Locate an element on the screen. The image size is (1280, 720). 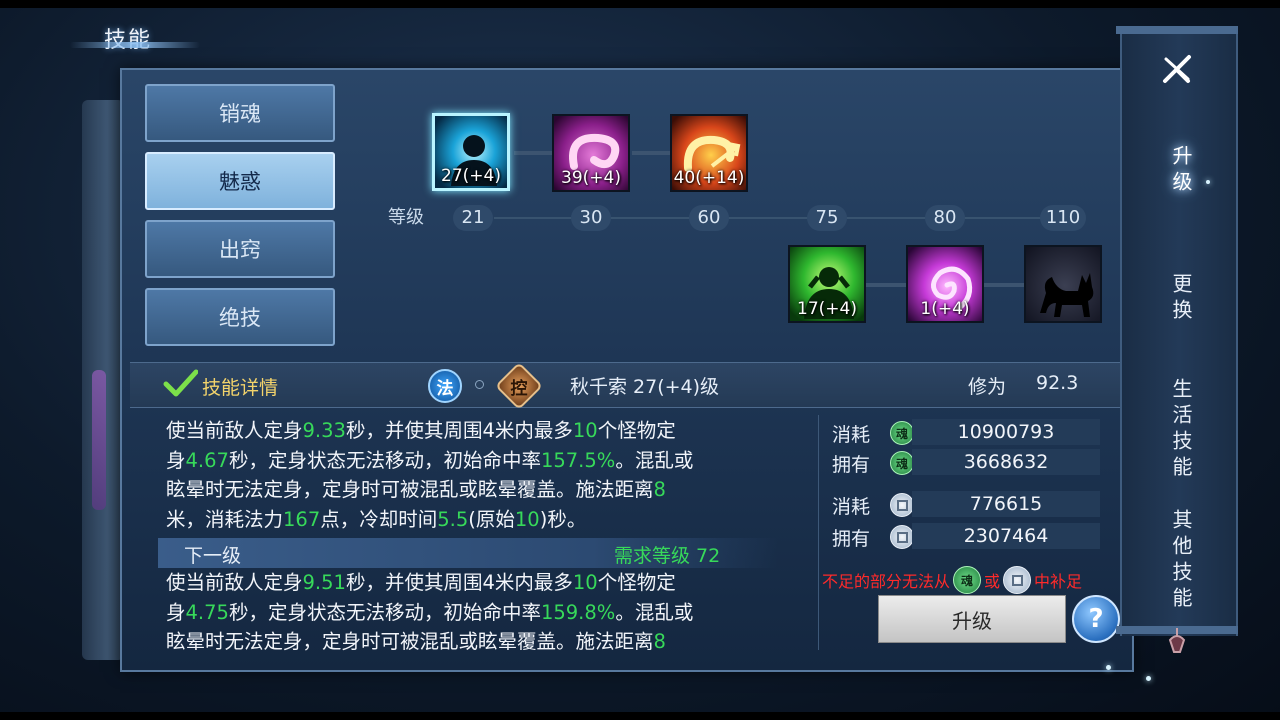
skill-level-text: 17(+4) is located at coordinates (827, 309).